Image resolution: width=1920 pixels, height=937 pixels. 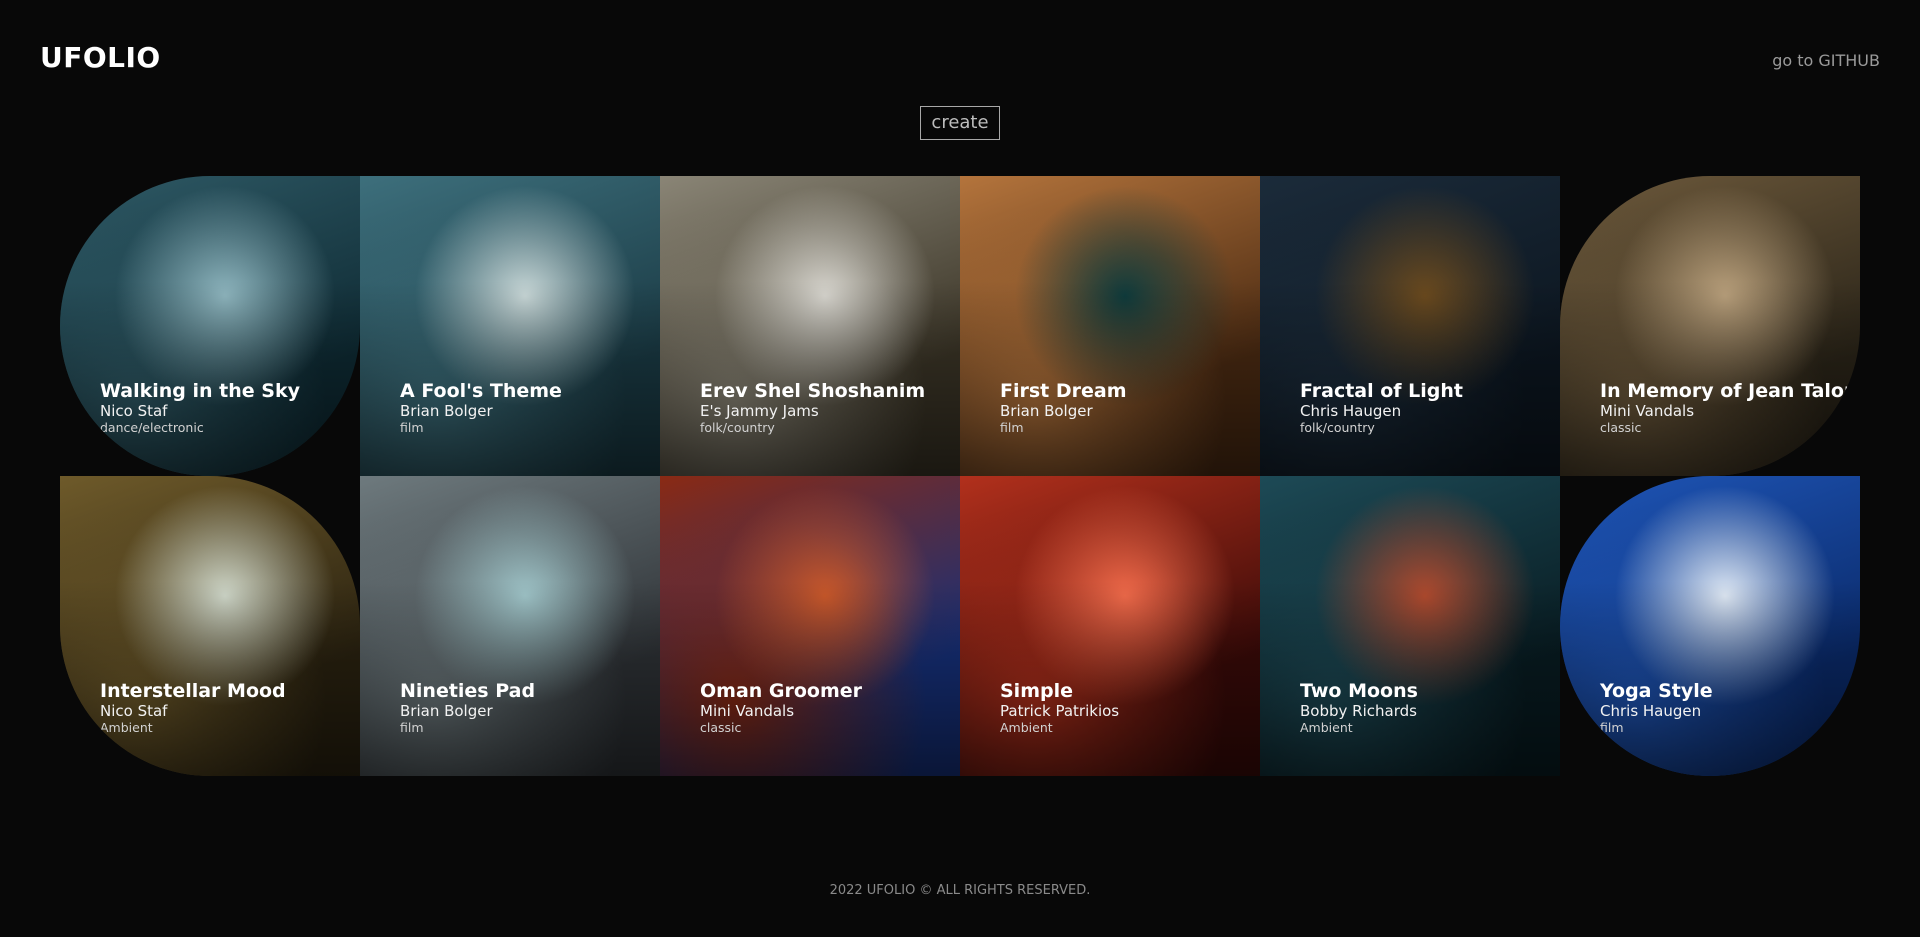 I want to click on track-title: First Dream, so click(x=1063, y=391).